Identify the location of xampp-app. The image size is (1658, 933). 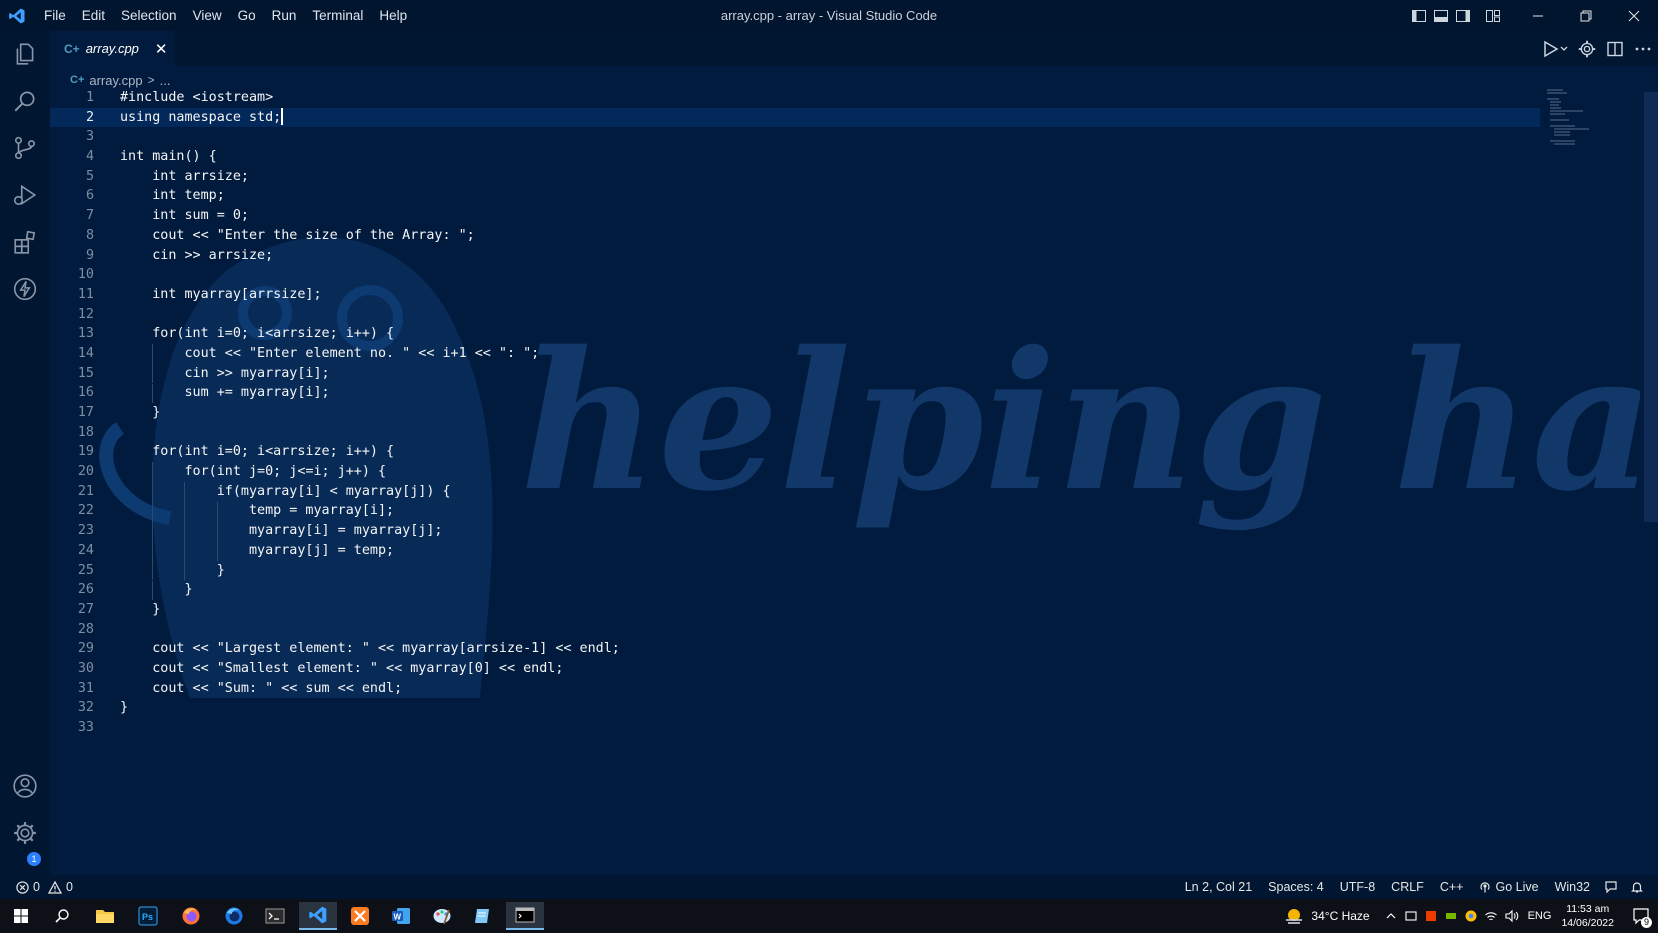
(360, 916).